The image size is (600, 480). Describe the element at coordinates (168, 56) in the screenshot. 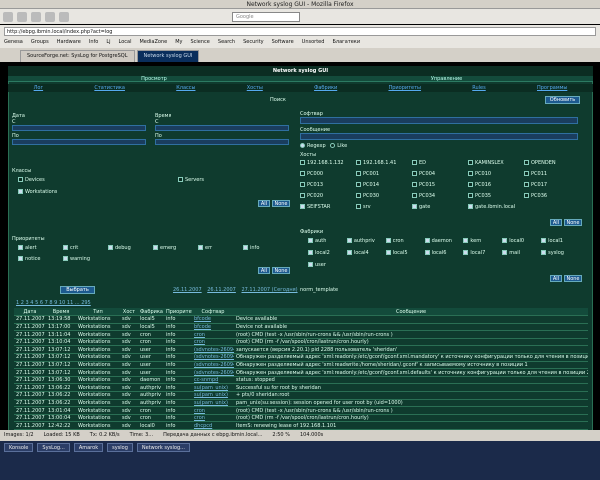

I see `tab-syslog-gui: Network syslog GUI` at that location.